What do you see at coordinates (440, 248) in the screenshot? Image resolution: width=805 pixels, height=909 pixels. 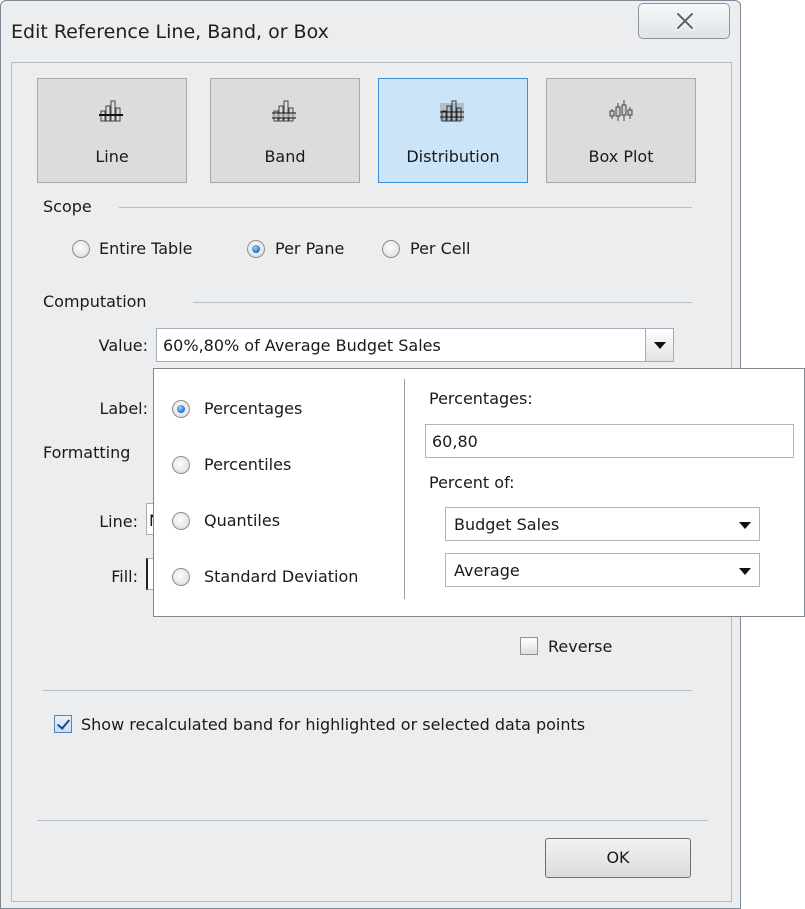 I see `scope-per-cell-label: Per Cell` at bounding box center [440, 248].